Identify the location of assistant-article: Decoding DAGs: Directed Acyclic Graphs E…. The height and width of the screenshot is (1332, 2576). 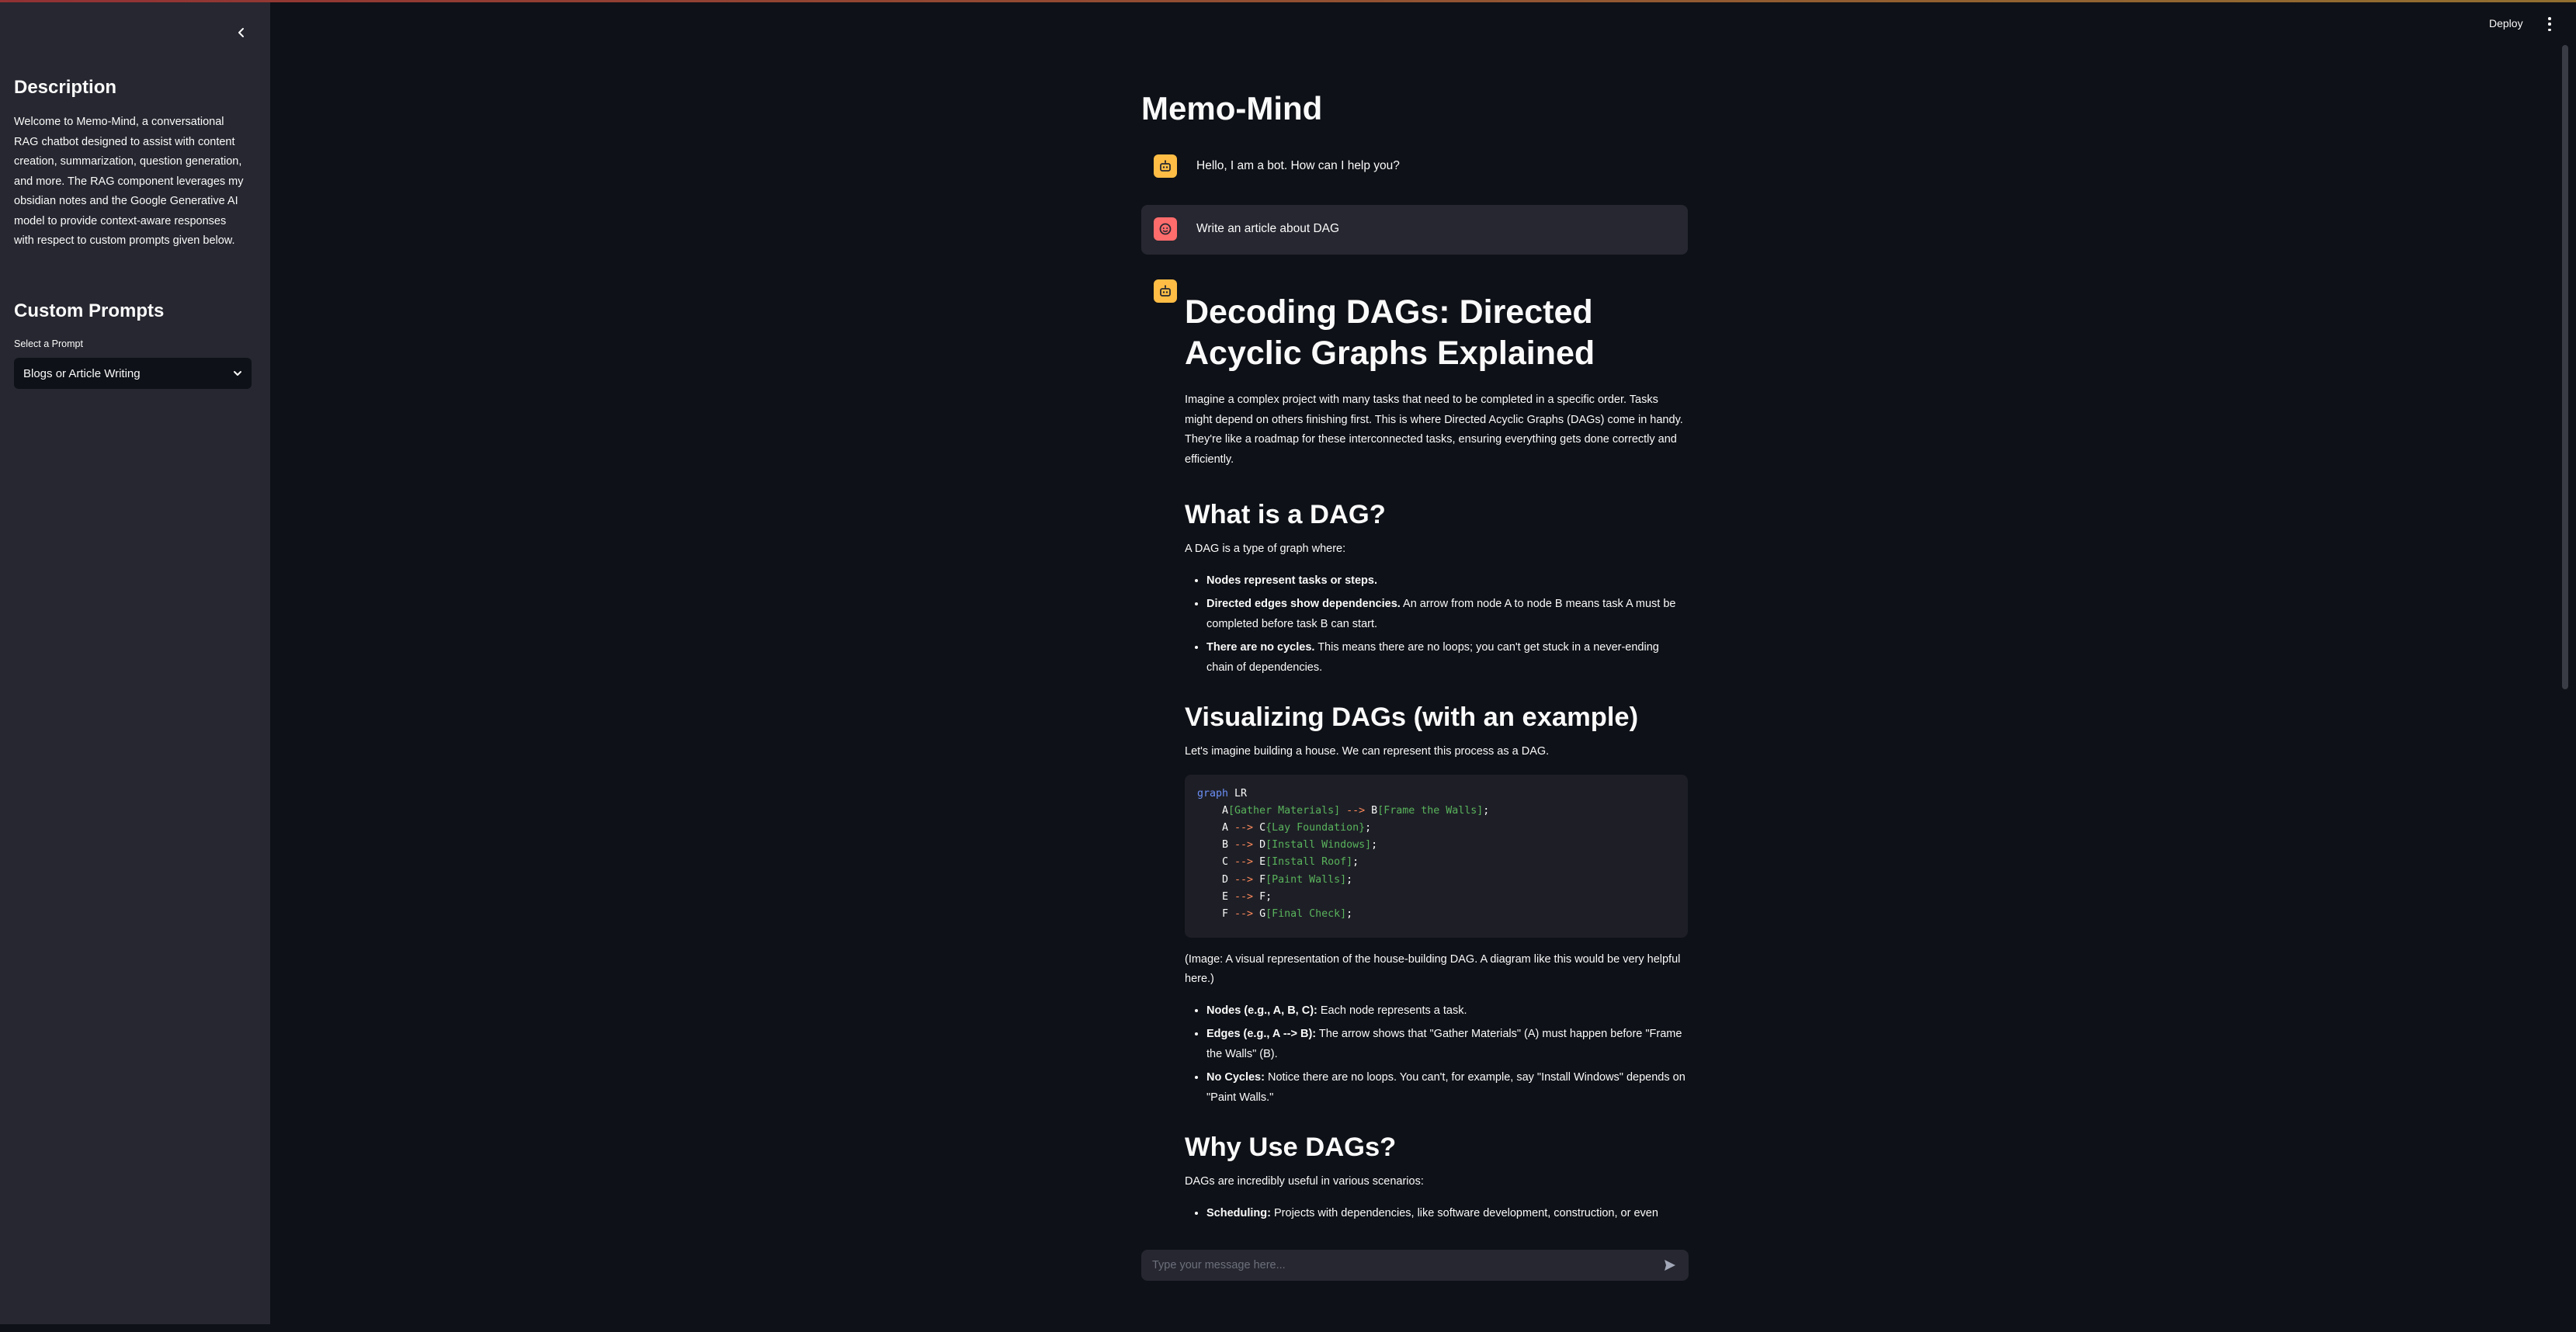
(1436, 759).